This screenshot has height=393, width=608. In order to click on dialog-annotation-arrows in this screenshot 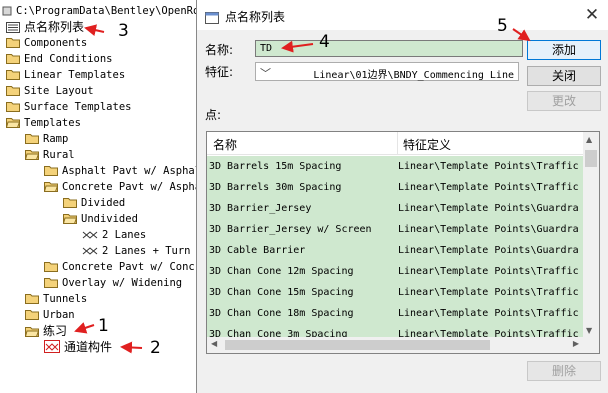, I will do `click(406, 40)`.